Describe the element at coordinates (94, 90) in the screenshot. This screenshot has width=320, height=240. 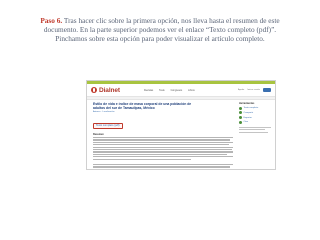
I see `logo-icon` at that location.